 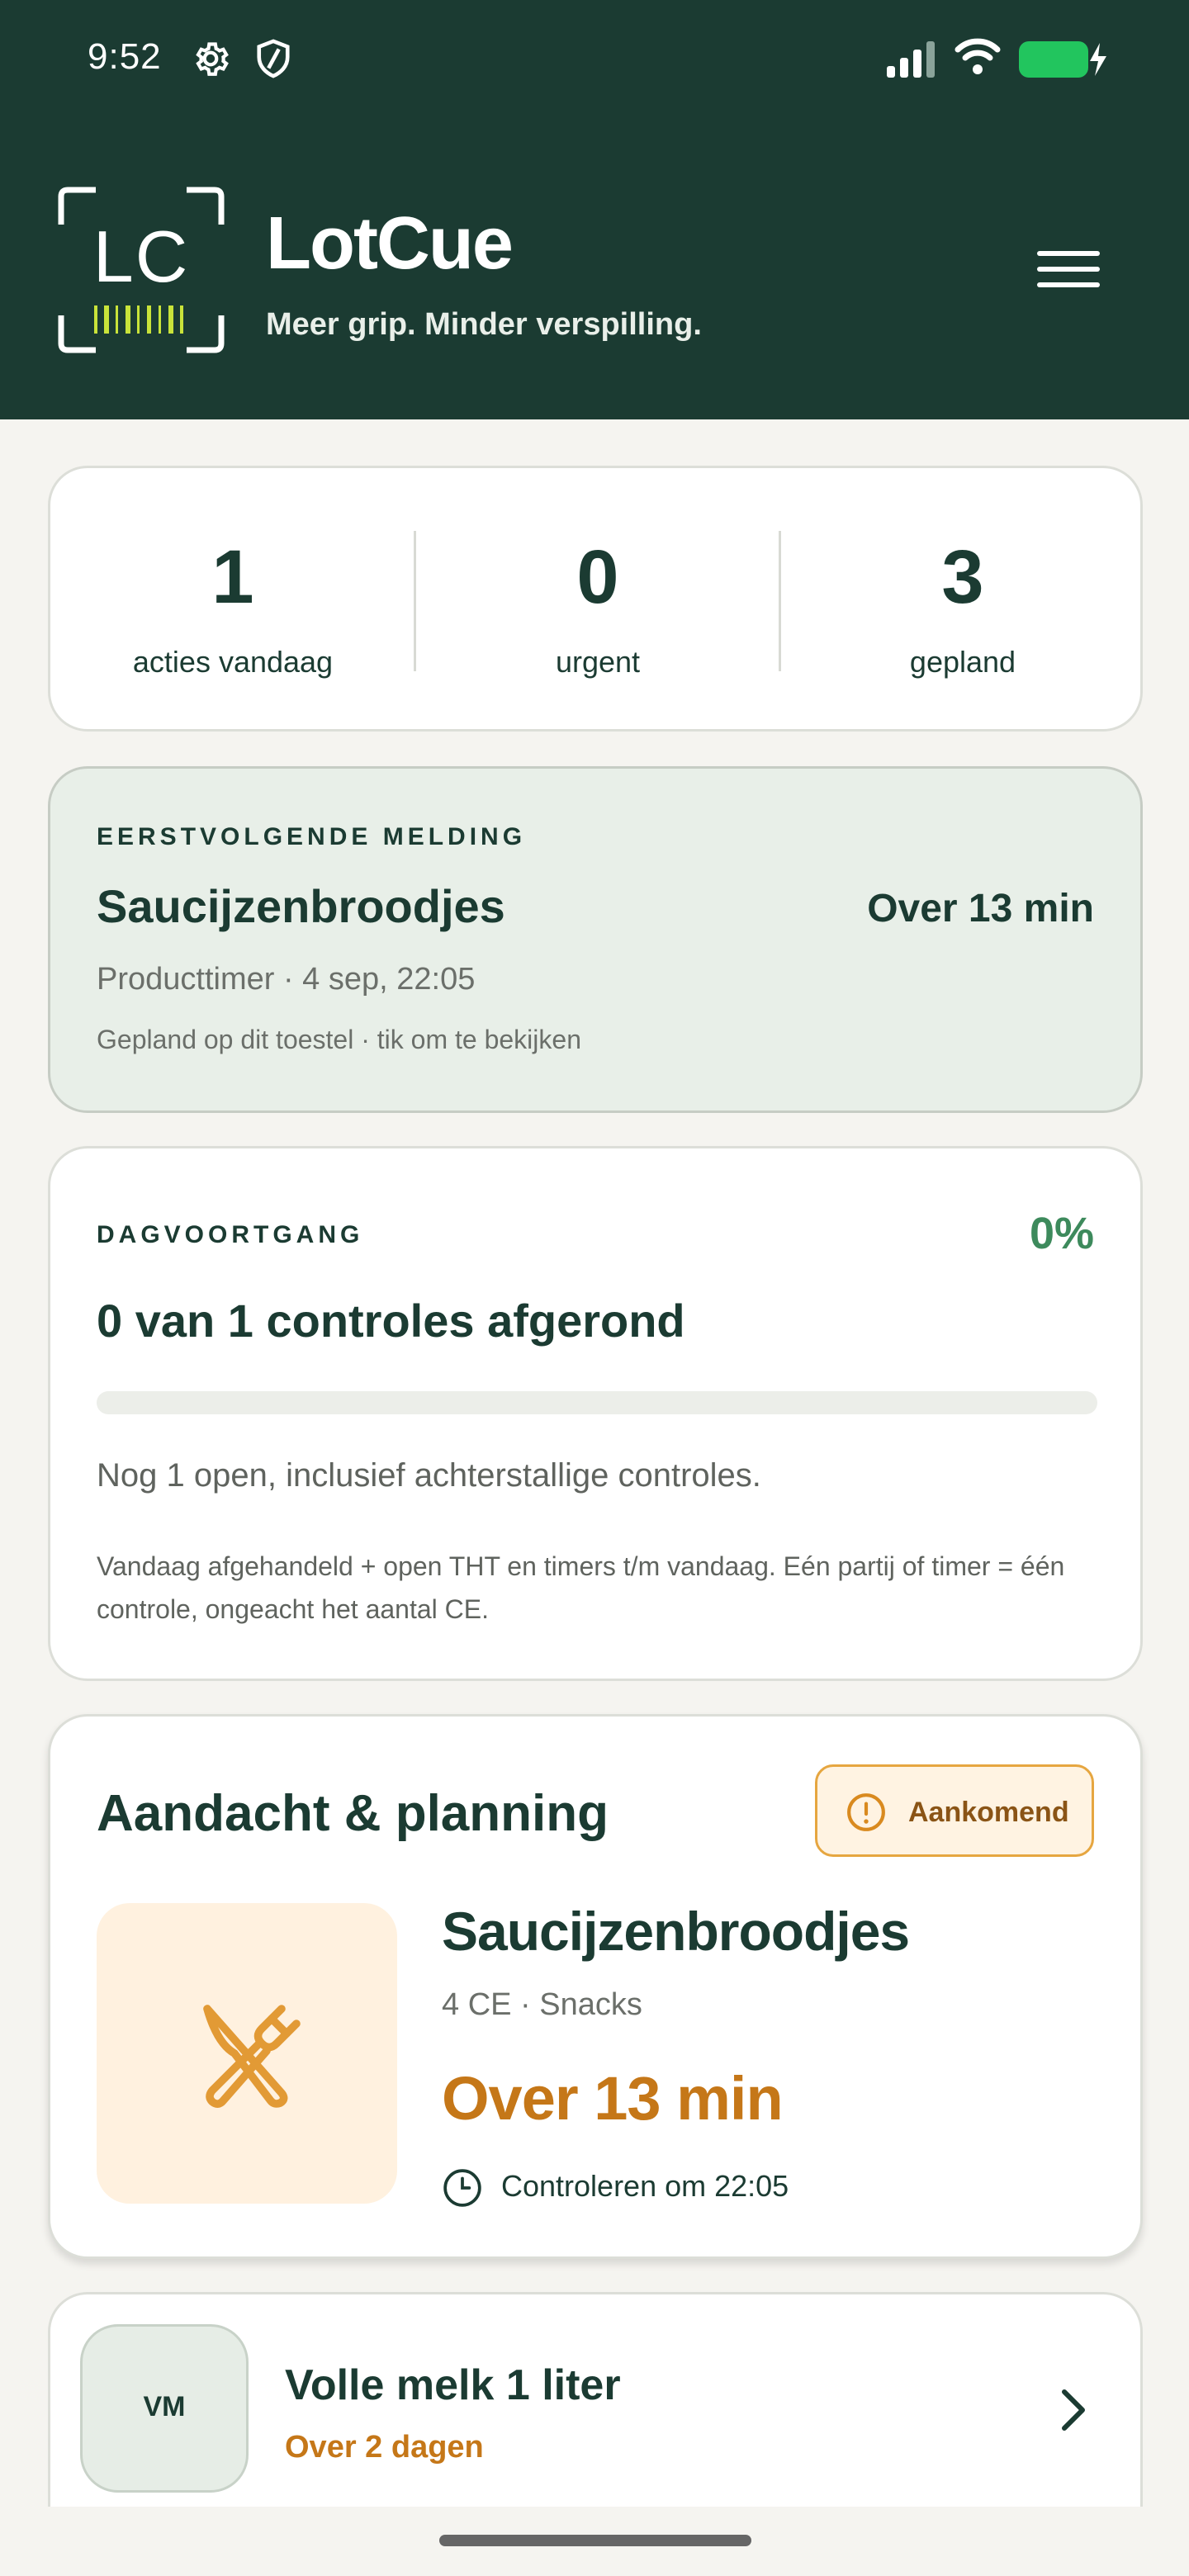 I want to click on app-name: LotCue, so click(x=390, y=243).